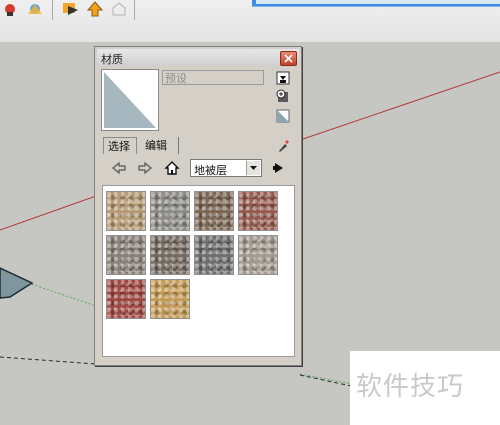  Describe the element at coordinates (10, 10) in the screenshot. I see `walk-icon` at that location.